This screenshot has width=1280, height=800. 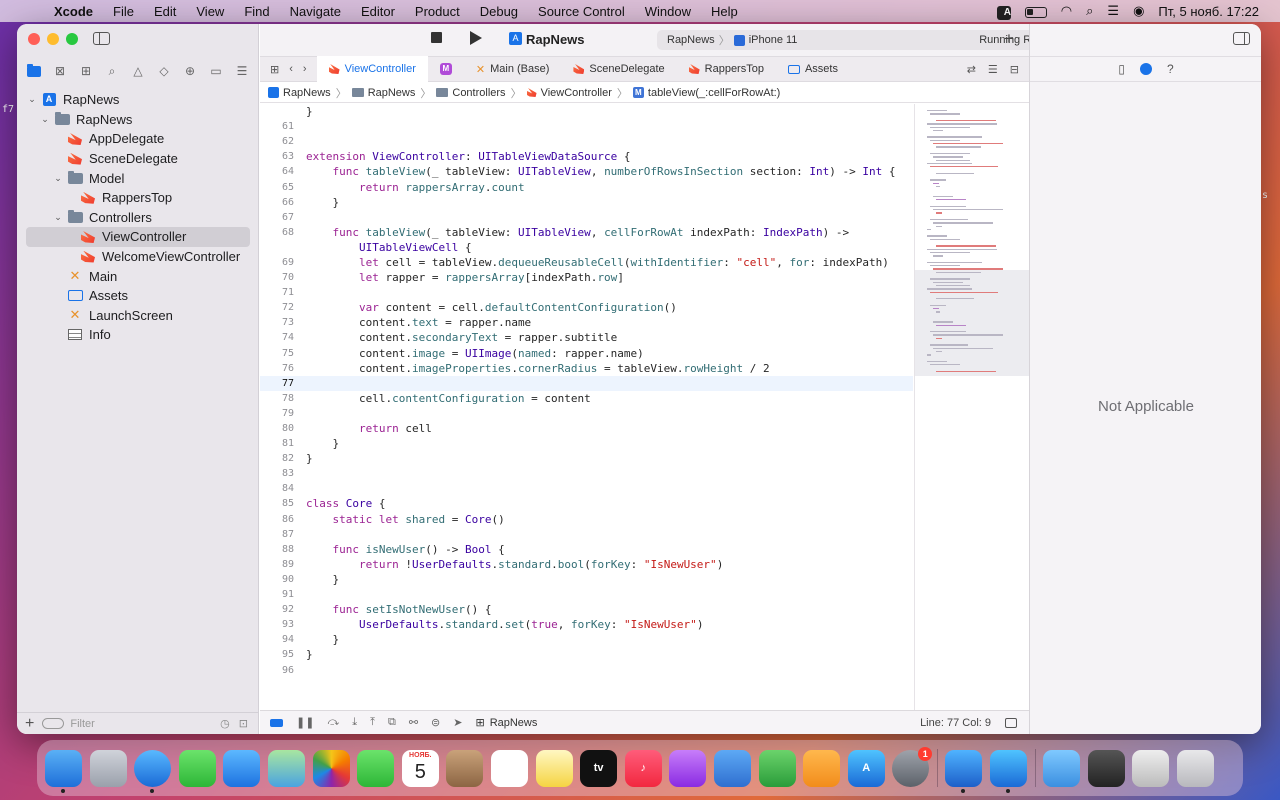 I want to click on code-line: 71, so click(x=586, y=292).